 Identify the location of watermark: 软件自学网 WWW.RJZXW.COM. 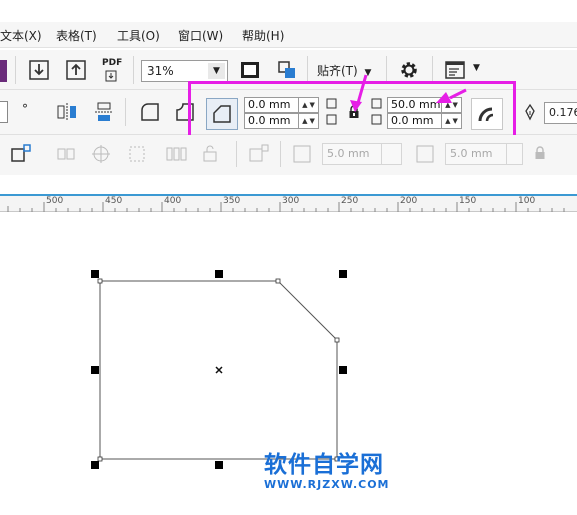
(339, 472).